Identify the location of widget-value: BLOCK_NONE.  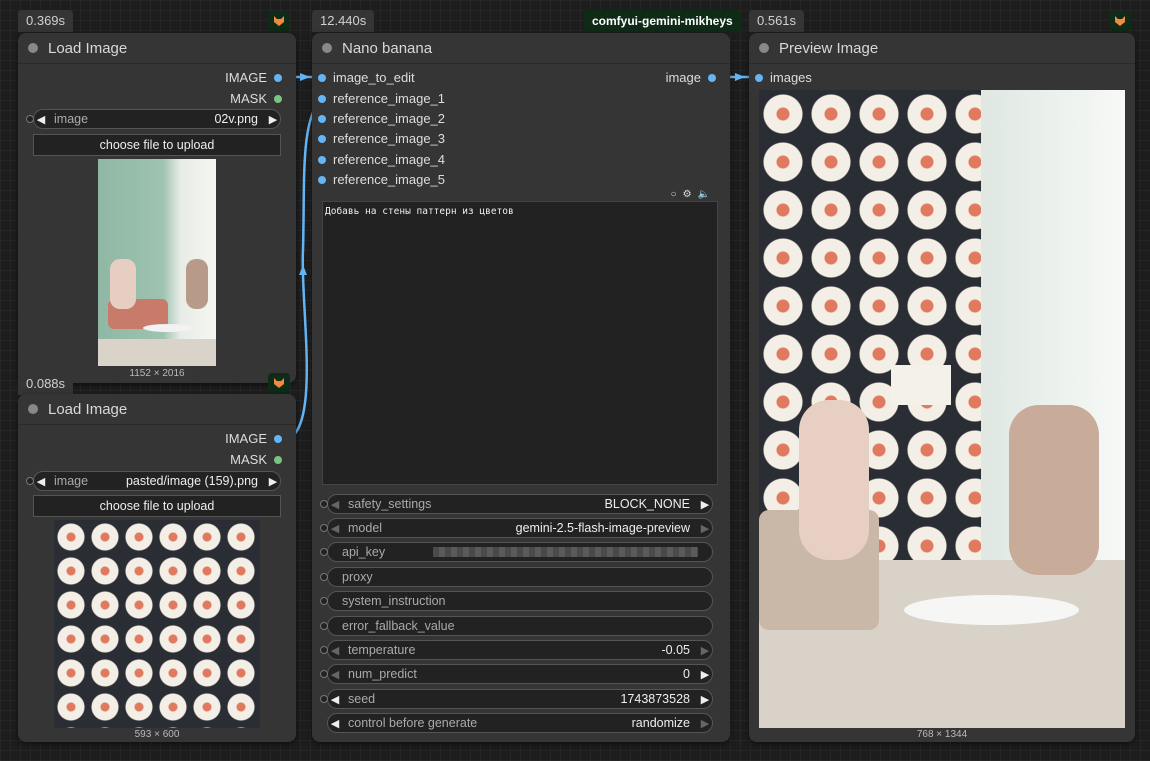
(647, 504).